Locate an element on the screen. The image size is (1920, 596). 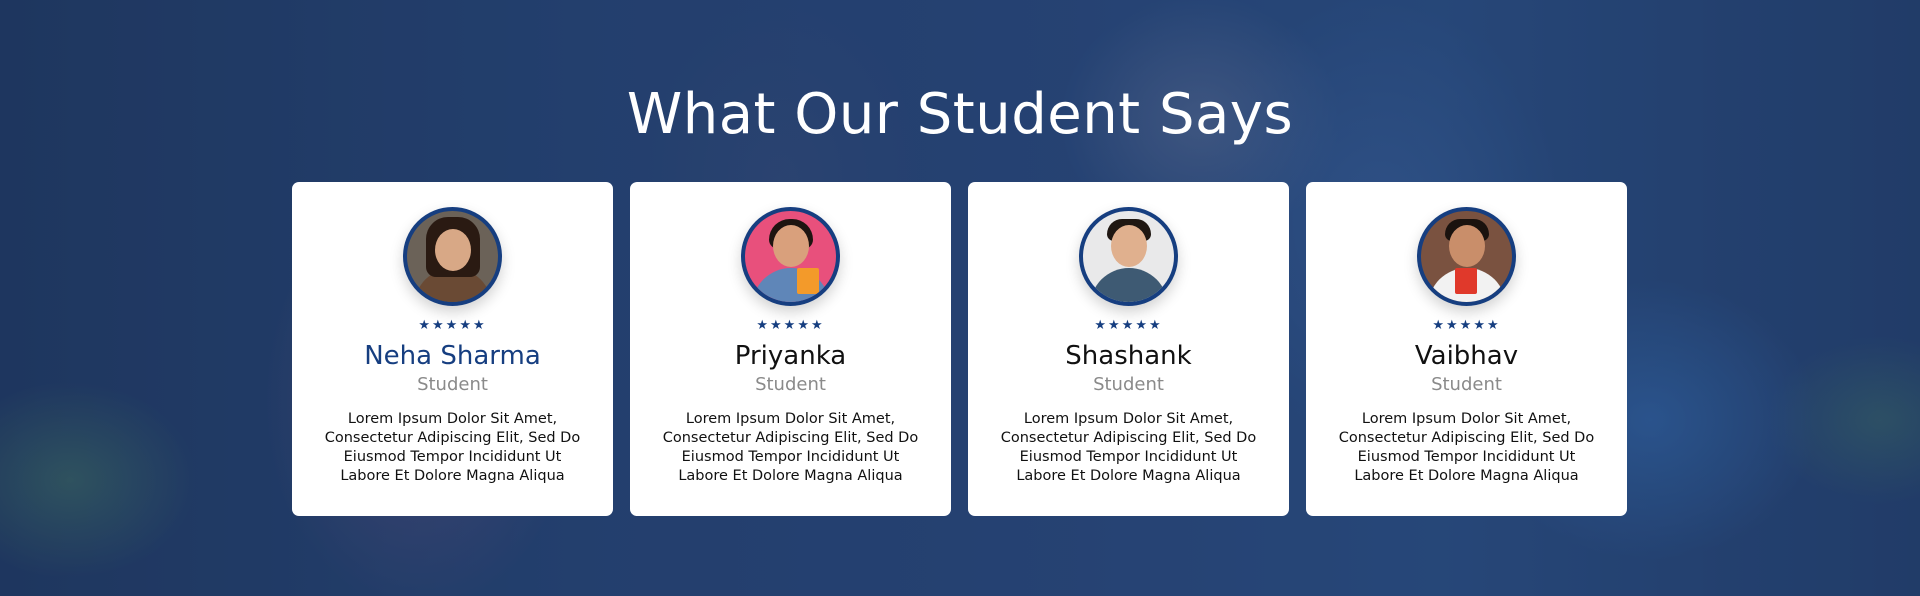
section-heading: What Our Student Says is located at coordinates (960, 114).